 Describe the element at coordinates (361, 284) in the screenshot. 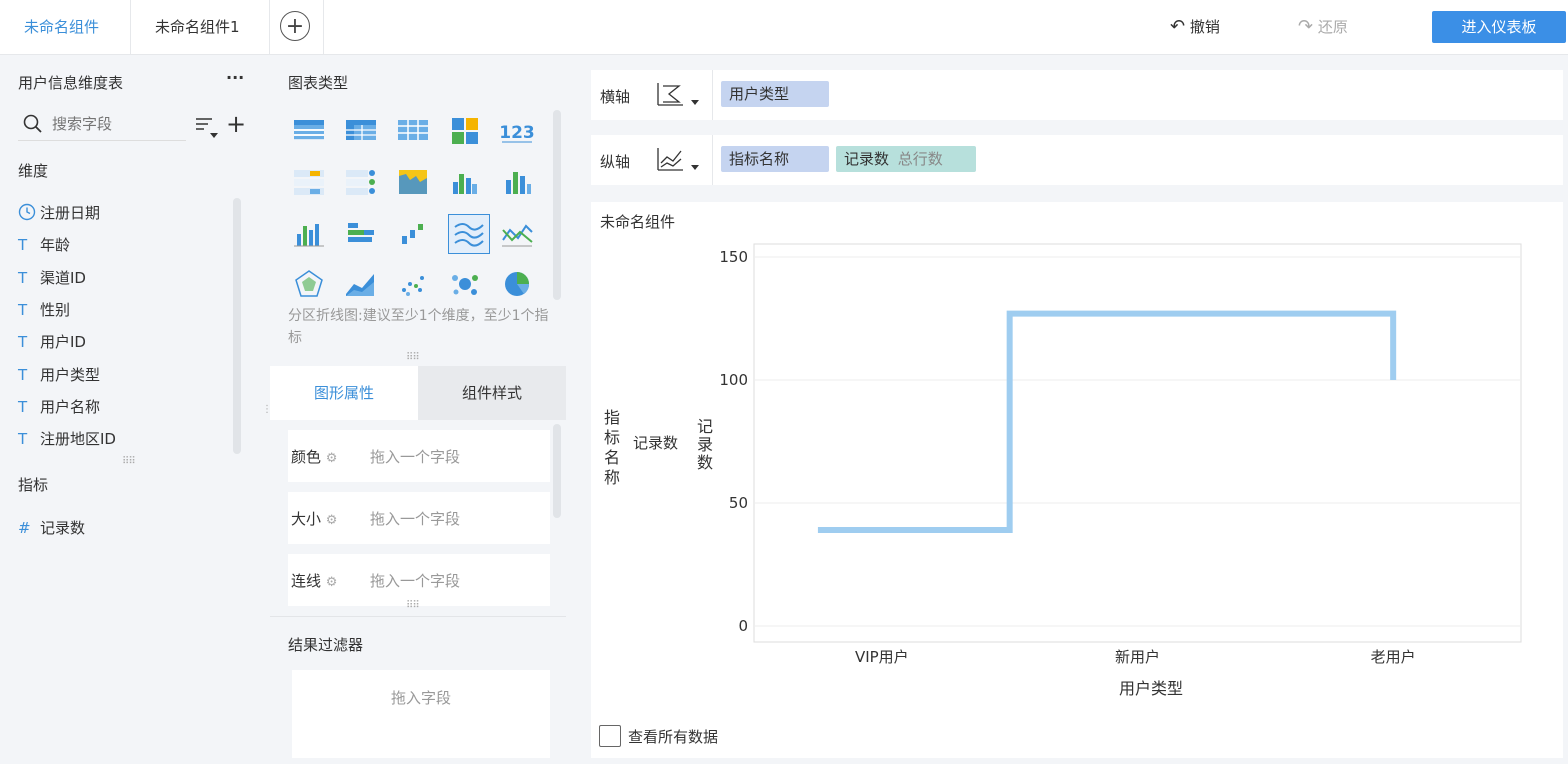

I see `area-chart-icon` at that location.